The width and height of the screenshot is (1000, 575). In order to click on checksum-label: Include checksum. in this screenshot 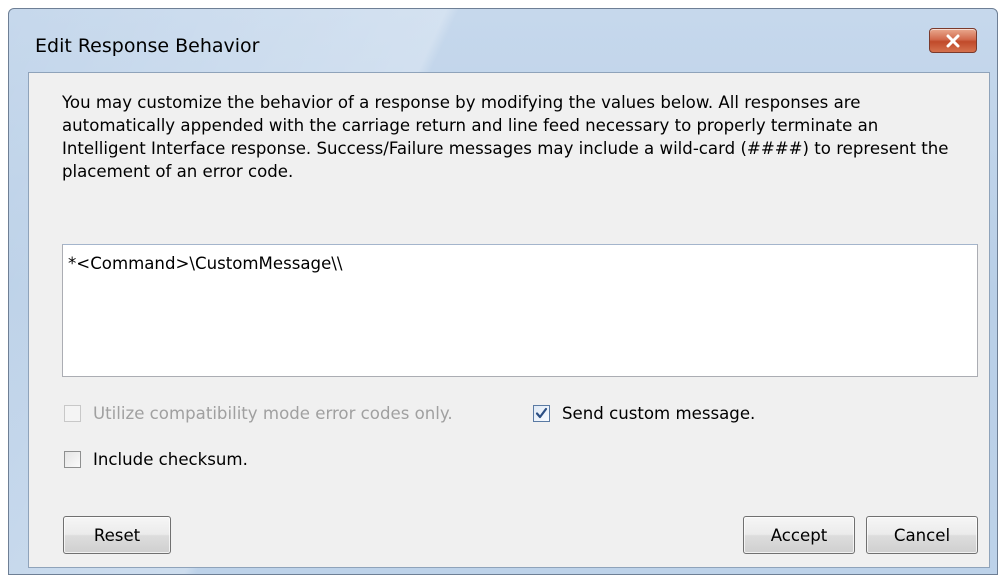, I will do `click(170, 459)`.